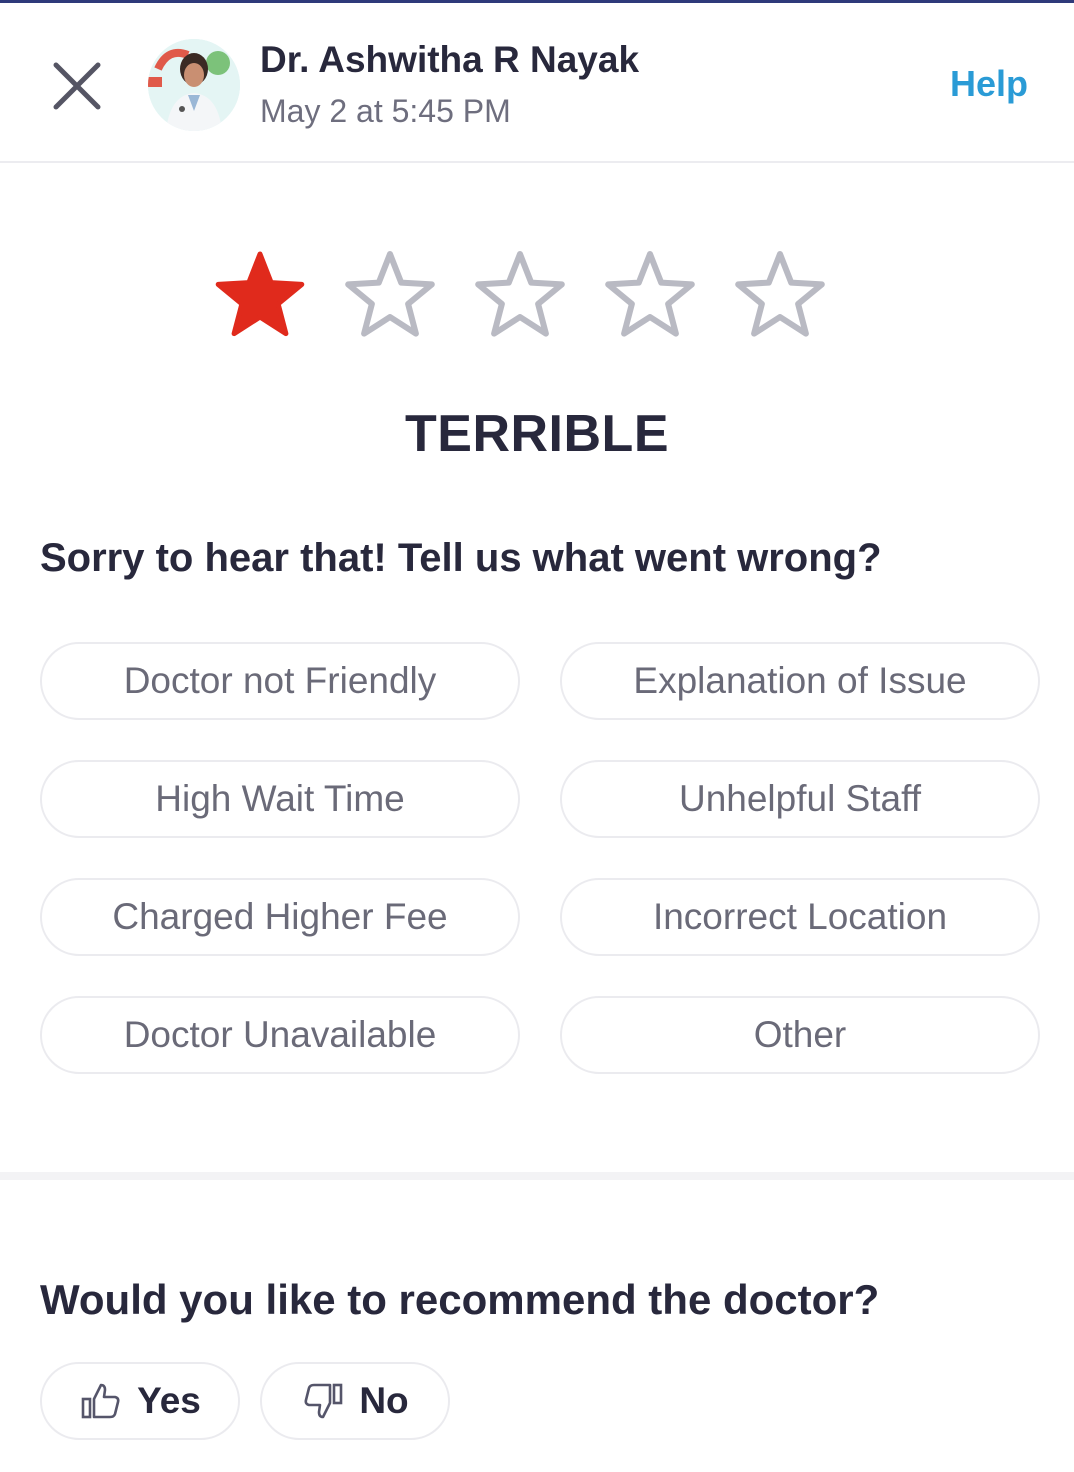 This screenshot has height=1472, width=1074. I want to click on recommend-no-button: No, so click(355, 1401).